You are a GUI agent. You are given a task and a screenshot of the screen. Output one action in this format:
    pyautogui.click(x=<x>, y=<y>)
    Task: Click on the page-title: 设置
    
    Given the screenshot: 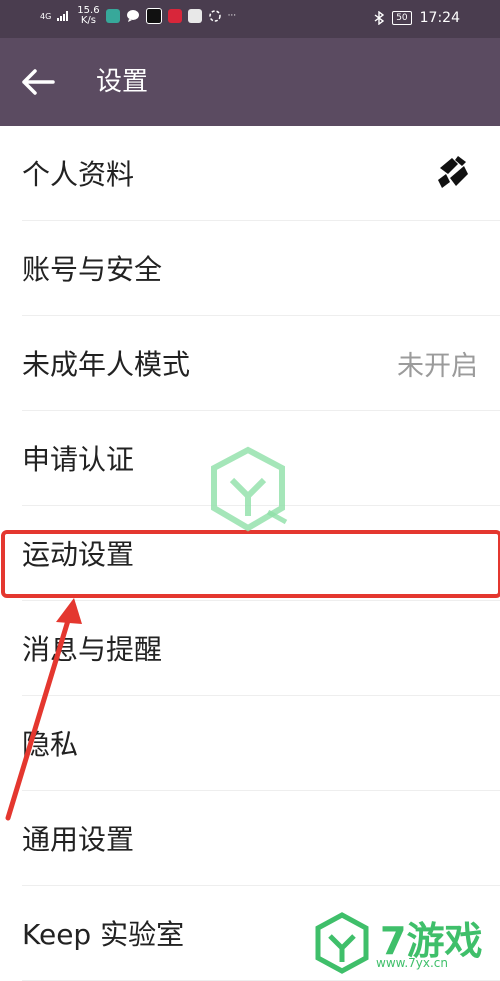 What is the action you would take?
    pyautogui.click(x=122, y=82)
    